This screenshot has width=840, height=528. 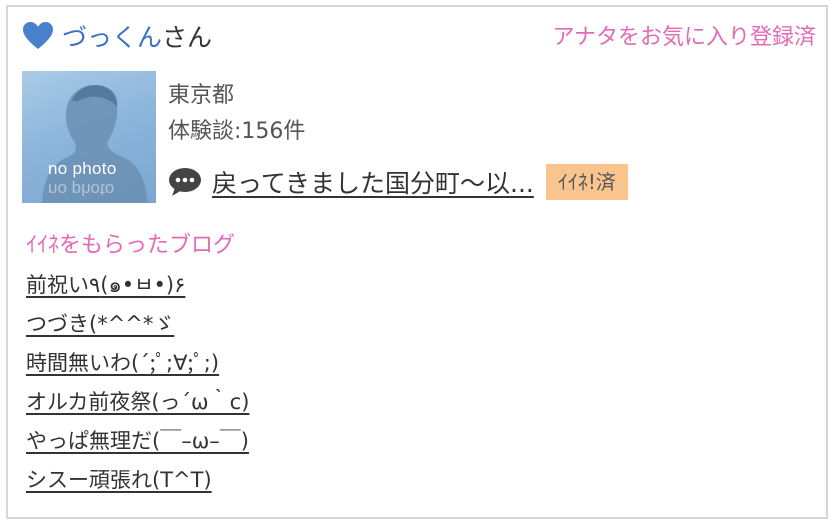 What do you see at coordinates (185, 182) in the screenshot?
I see `speech-bubble-icon` at bounding box center [185, 182].